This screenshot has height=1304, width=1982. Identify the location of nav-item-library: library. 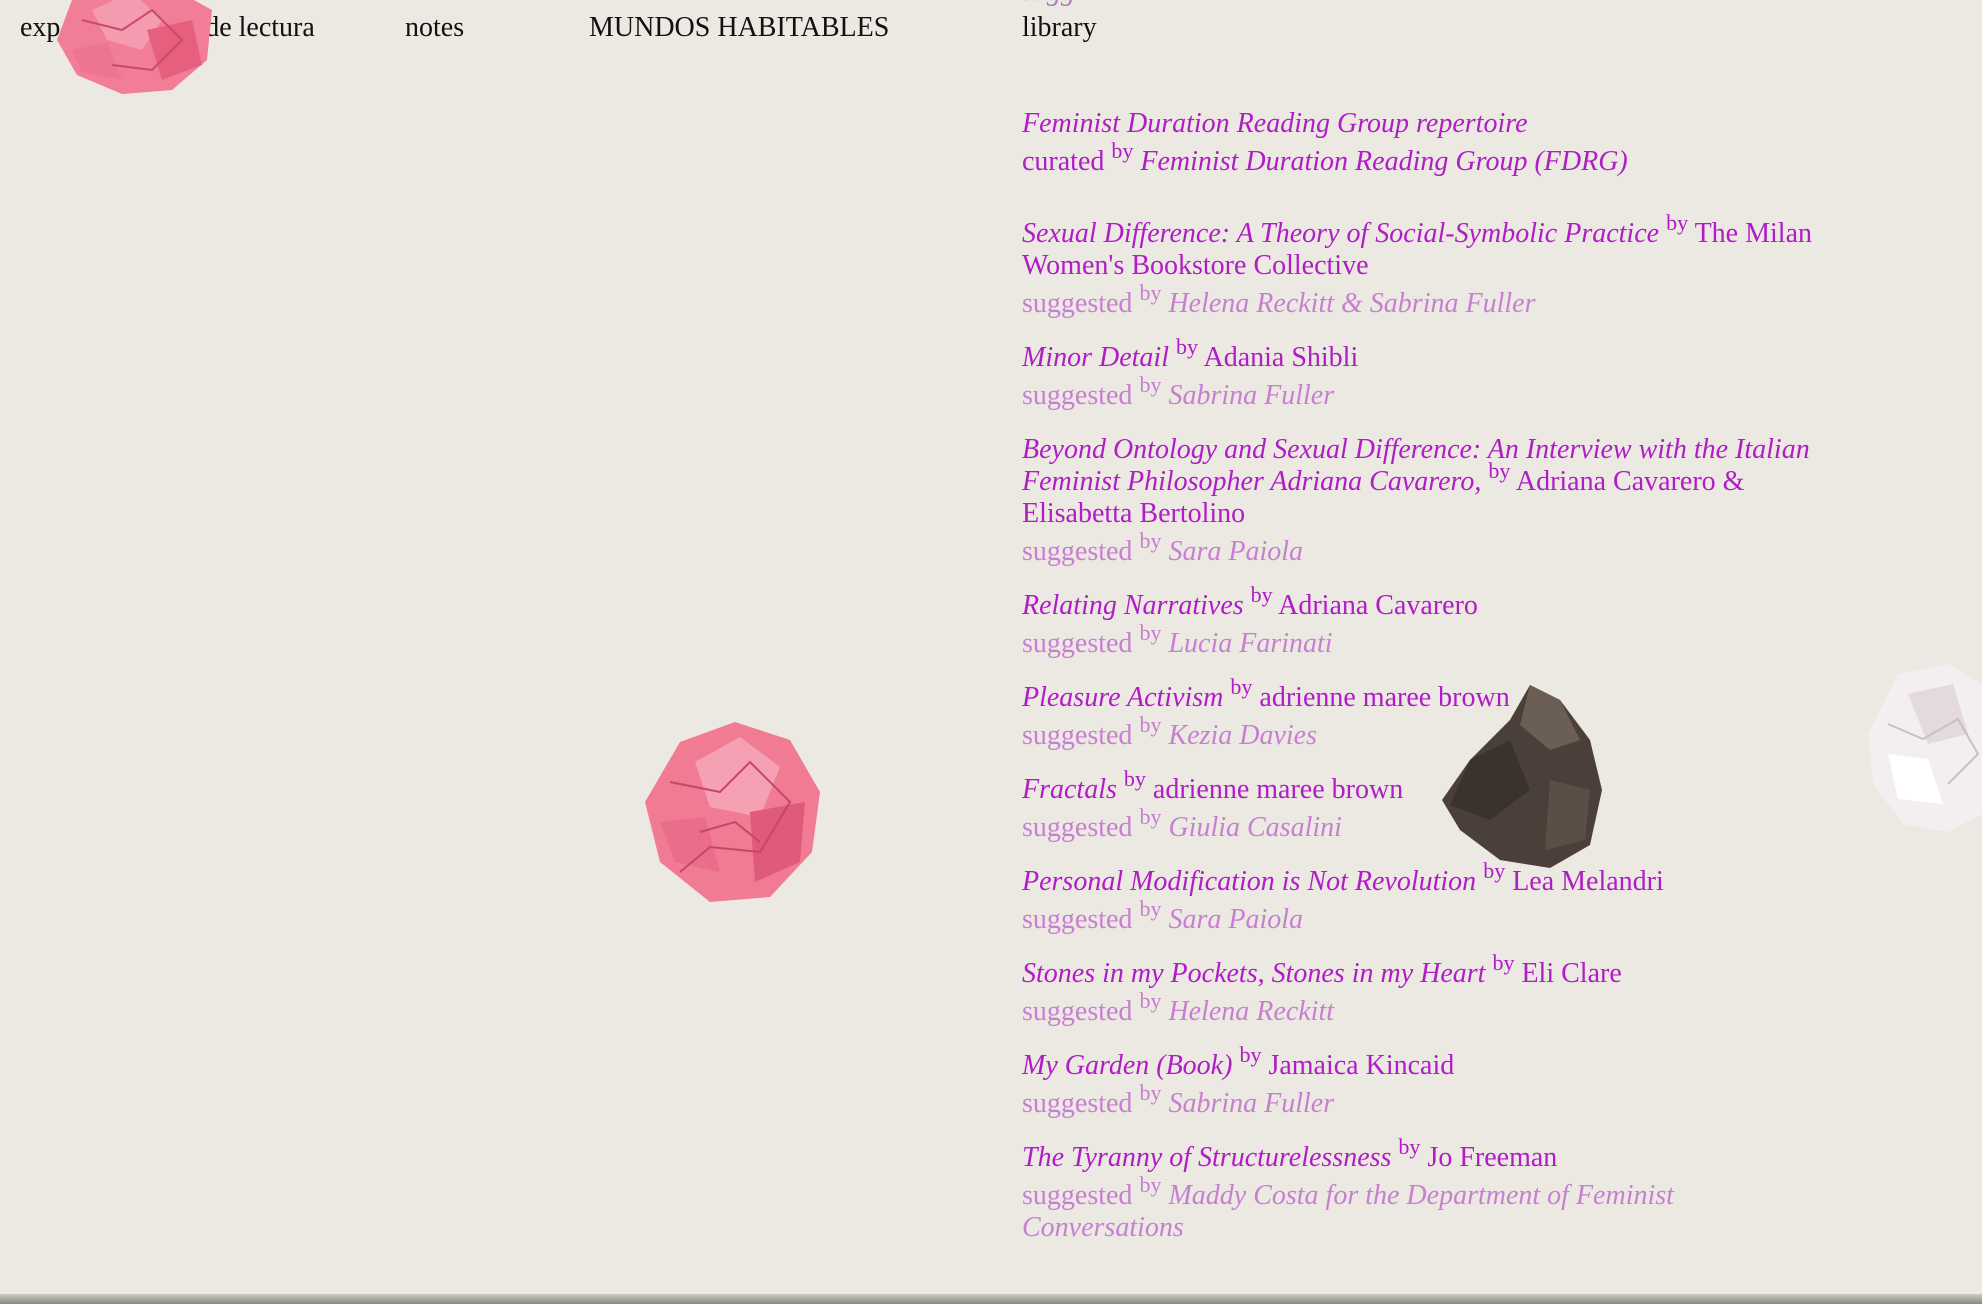
(1059, 28).